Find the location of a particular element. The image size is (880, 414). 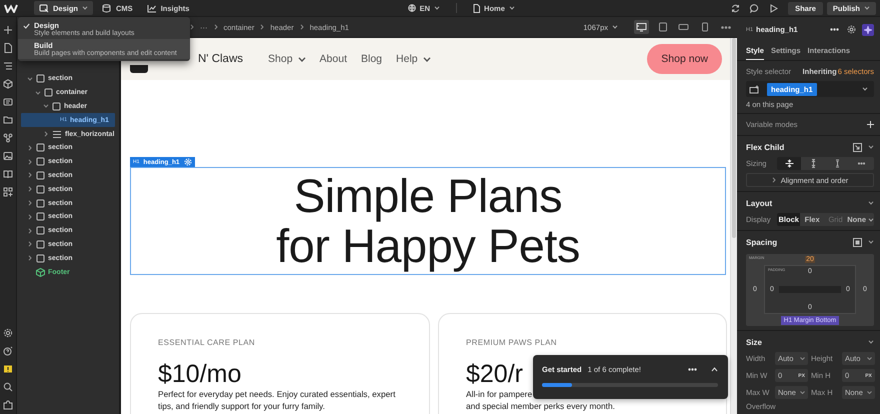

plan-description: Perfect for everyday pet needs. Enjoy curated essentials, expert is located at coordinates (277, 394).